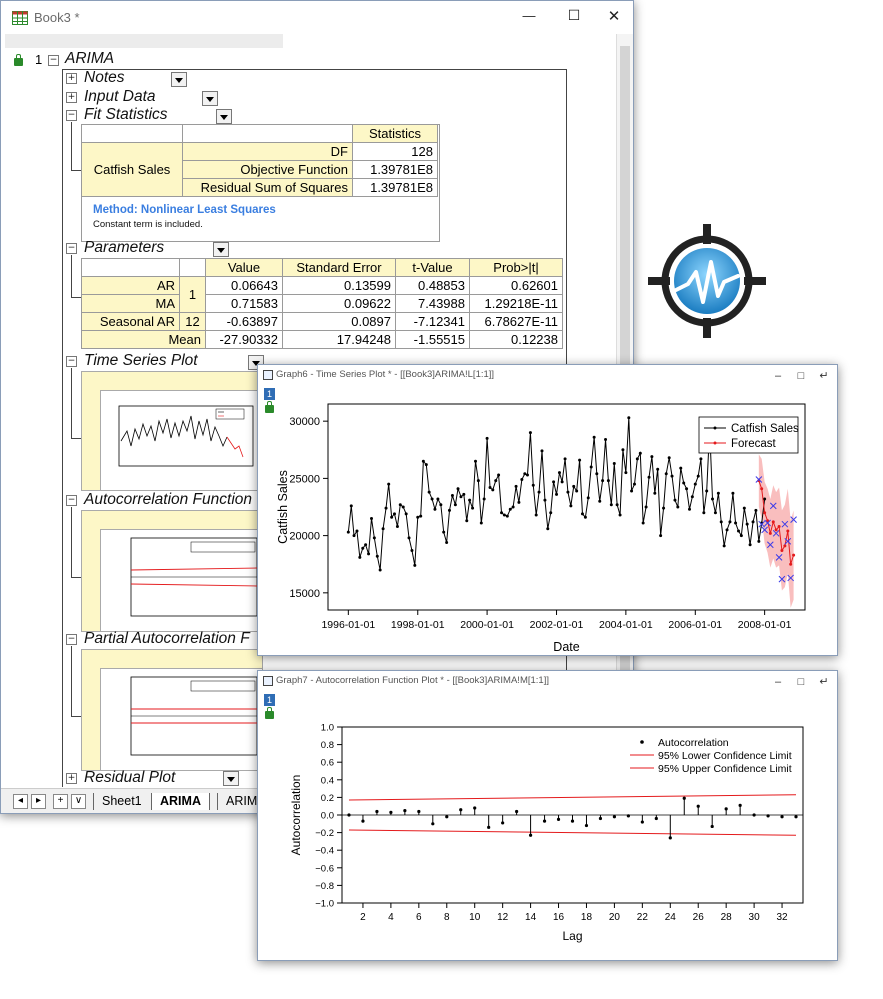 This screenshot has width=883, height=999. Describe the element at coordinates (71, 78) in the screenshot. I see `expand-notes-icon: +` at that location.